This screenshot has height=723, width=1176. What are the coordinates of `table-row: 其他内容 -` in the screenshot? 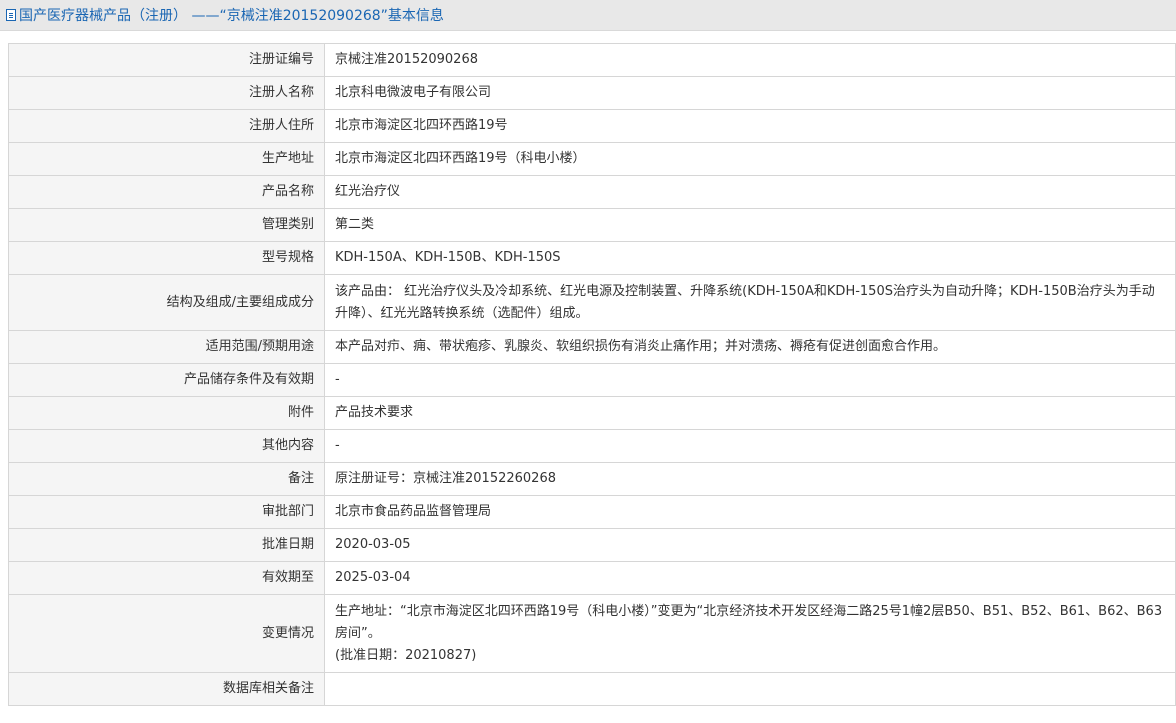 It's located at (592, 446).